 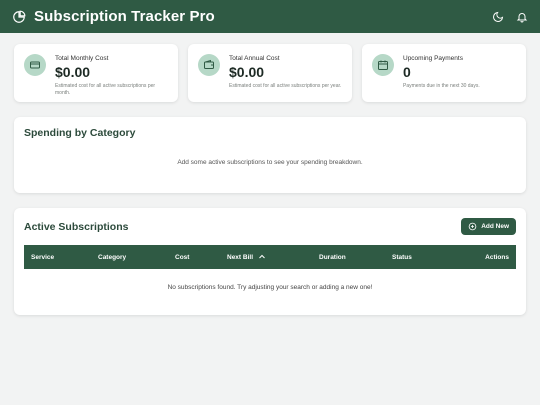 I want to click on bell-icon, so click(x=522, y=17).